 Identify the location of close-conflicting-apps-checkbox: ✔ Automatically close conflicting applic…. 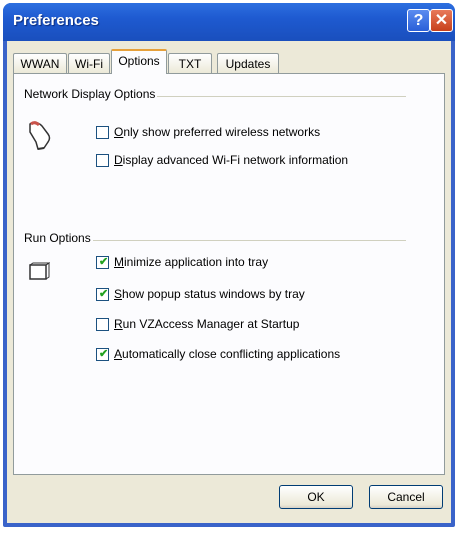
(256, 355).